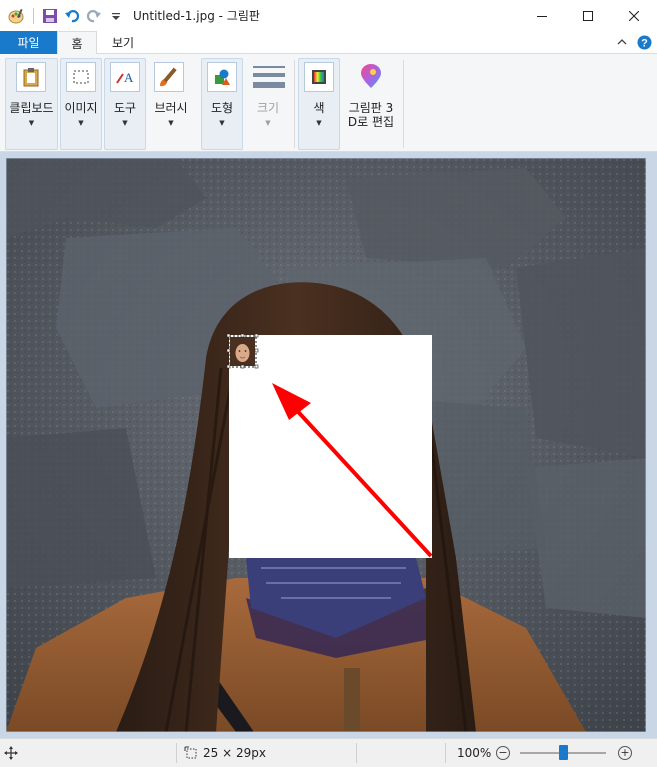  I want to click on colors-dropdown-icon: ▼, so click(319, 123).